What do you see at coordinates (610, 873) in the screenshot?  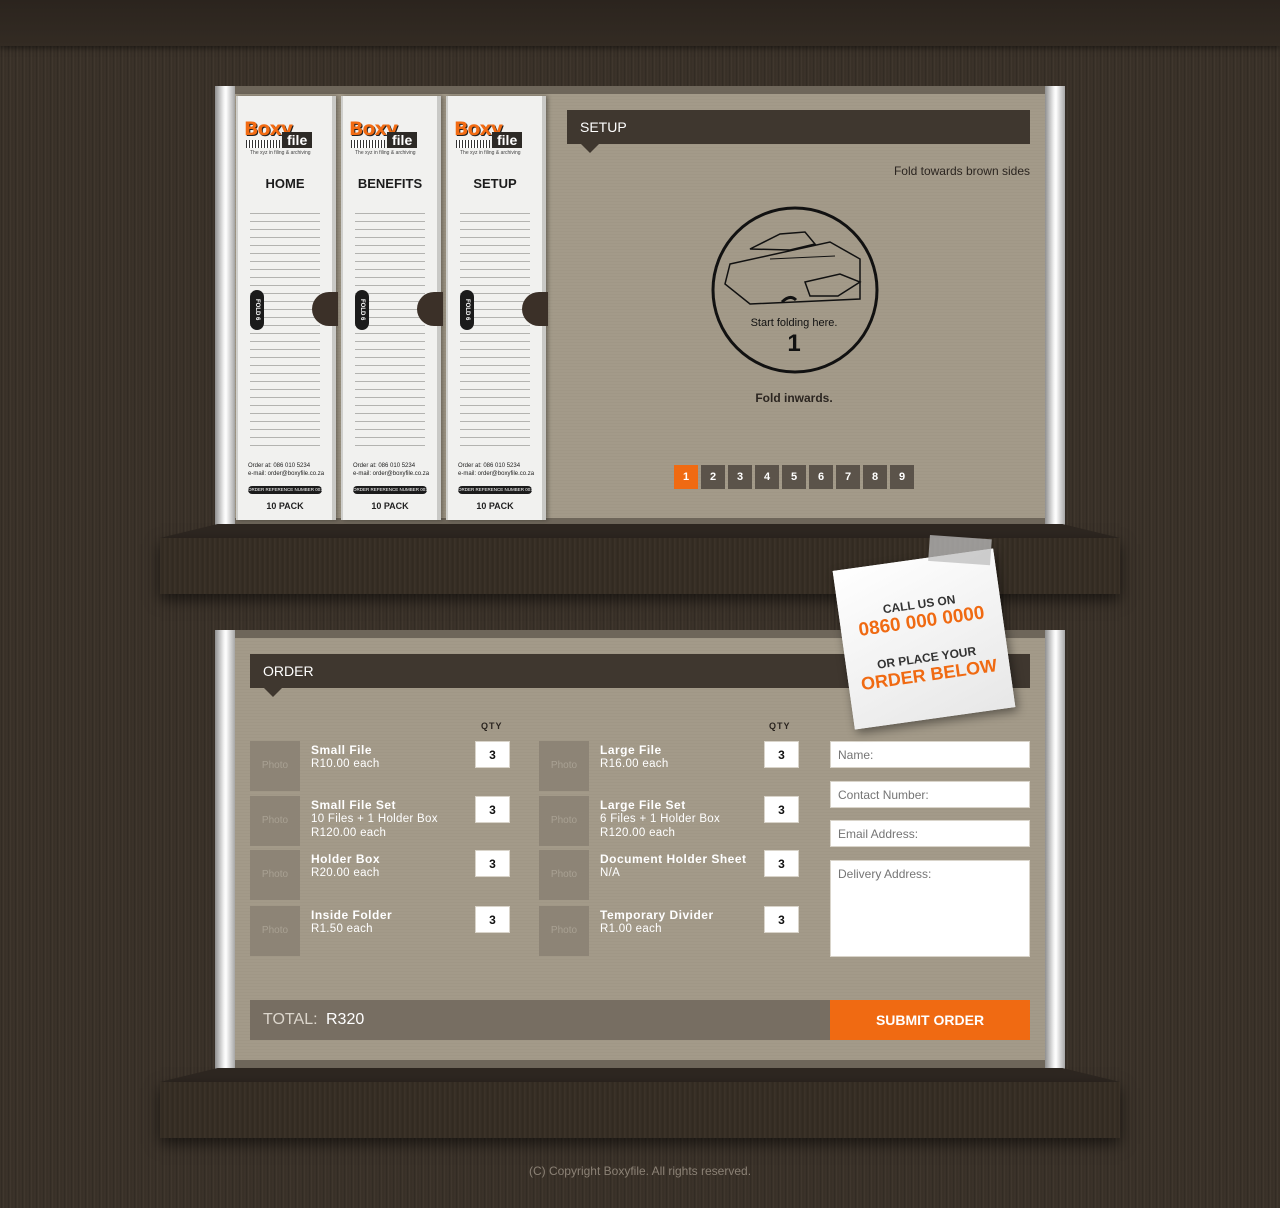 I see `product-desc-line1: N/A` at bounding box center [610, 873].